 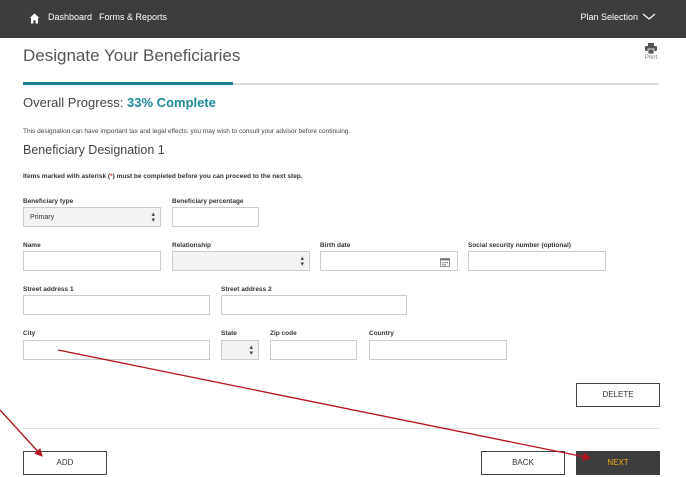 I want to click on beneficiary-percentage-label: Beneficiary percentage, so click(x=208, y=201).